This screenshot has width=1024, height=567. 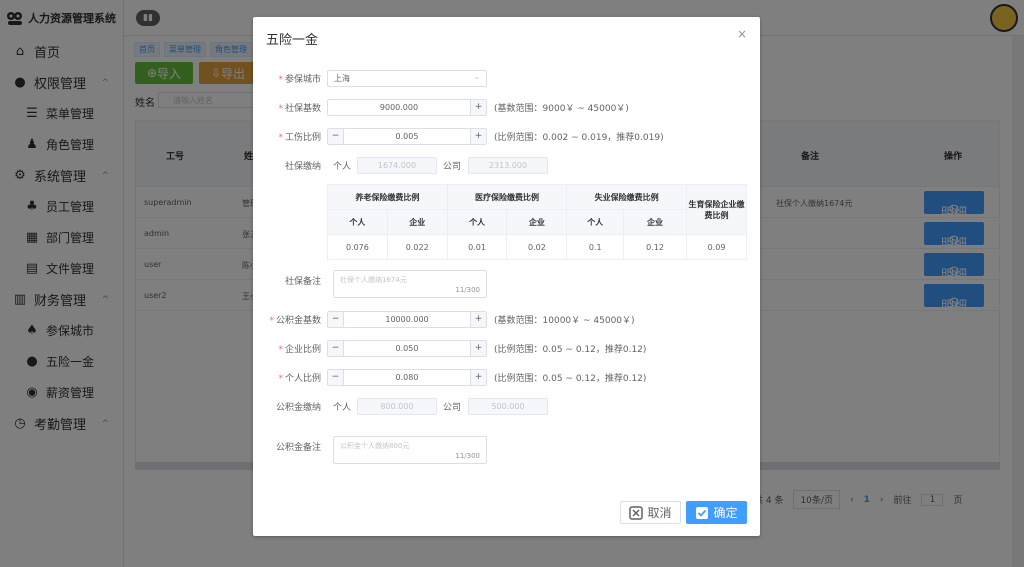 What do you see at coordinates (452, 407) in the screenshot?
I see `fund-company-label: 公司` at bounding box center [452, 407].